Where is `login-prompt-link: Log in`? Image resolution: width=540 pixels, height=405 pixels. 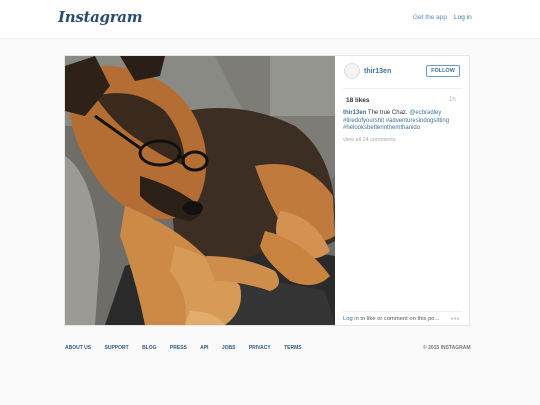
login-prompt-link: Log in is located at coordinates (351, 319).